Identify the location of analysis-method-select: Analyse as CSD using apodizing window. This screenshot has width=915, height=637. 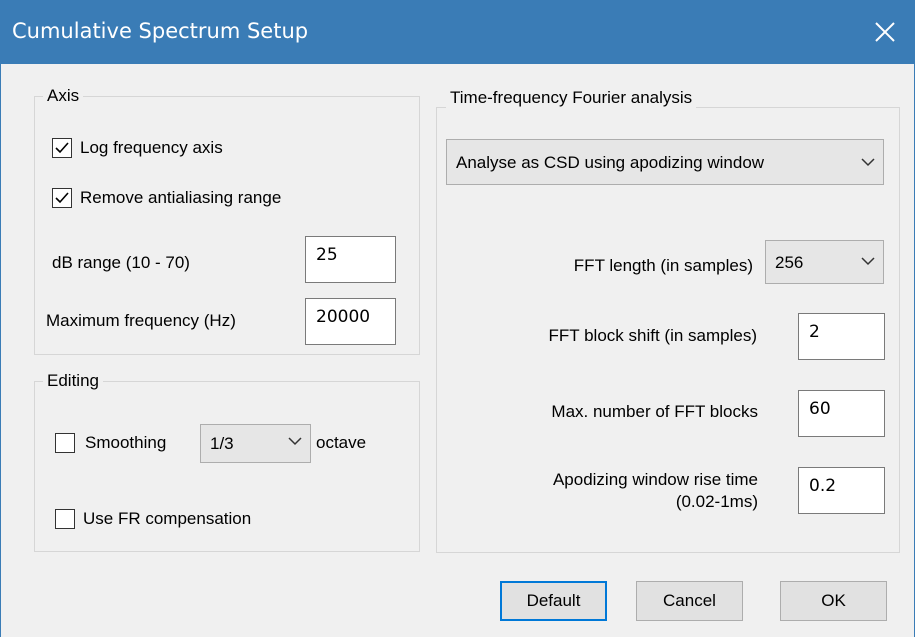
(665, 162).